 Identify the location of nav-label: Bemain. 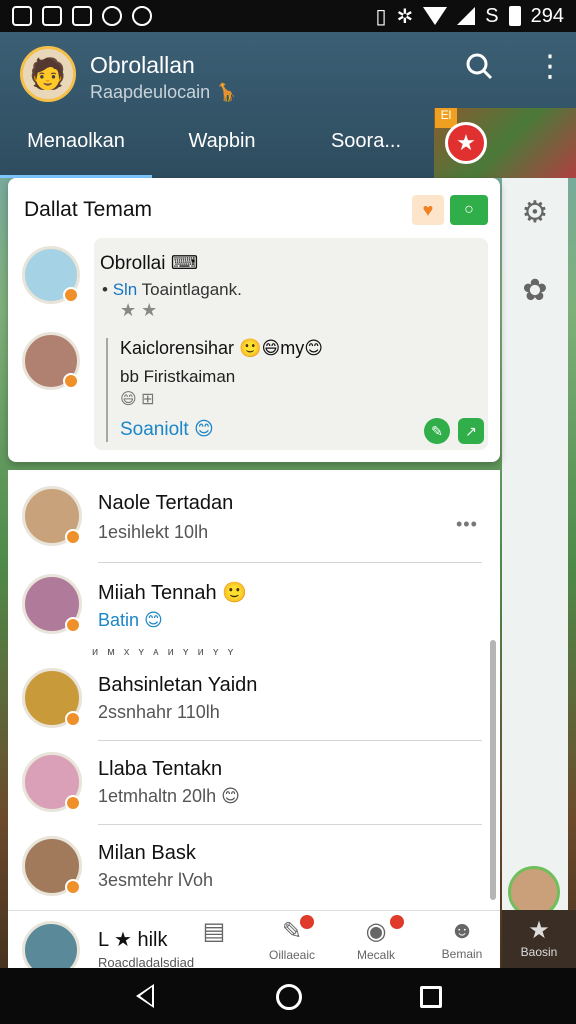
(462, 954).